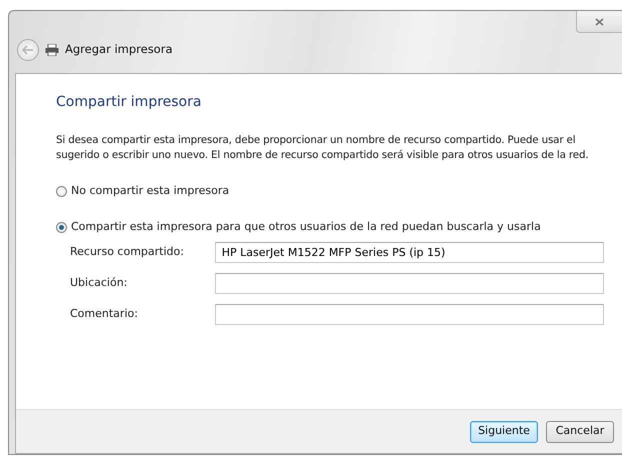 Image resolution: width=622 pixels, height=461 pixels. What do you see at coordinates (127, 252) in the screenshot?
I see `field-label: Recurso compartido:` at bounding box center [127, 252].